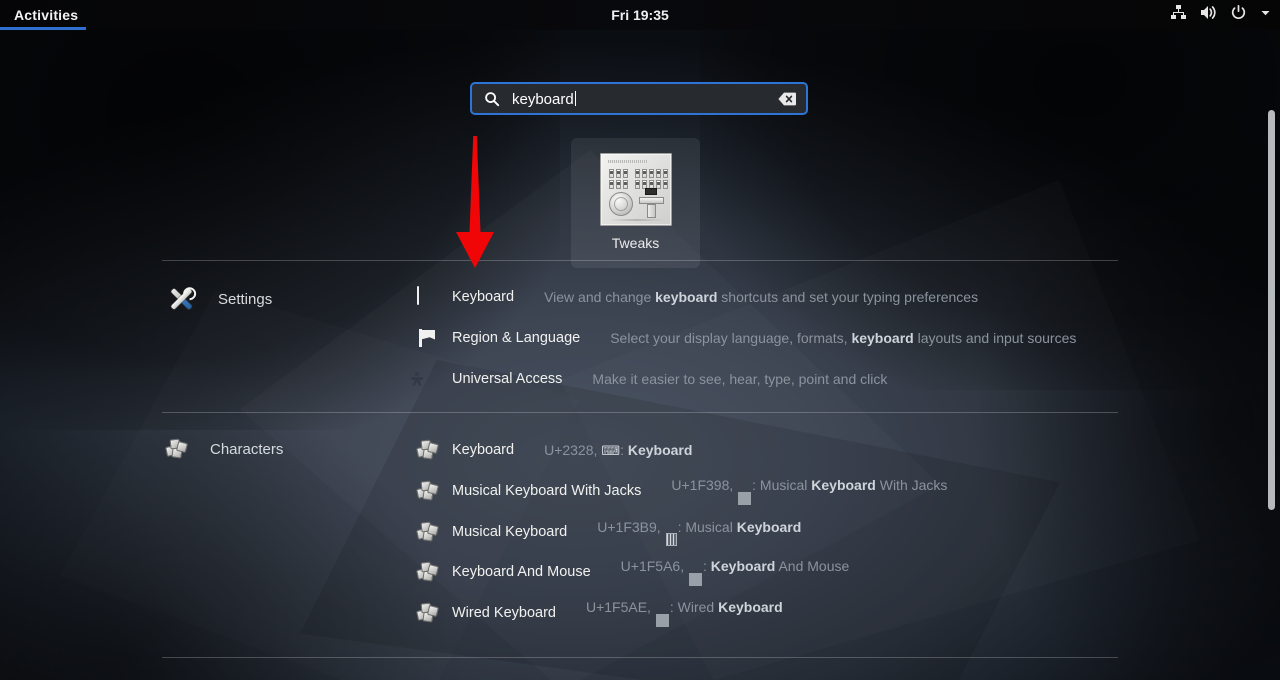  I want to click on section-label: Characters, so click(247, 449).